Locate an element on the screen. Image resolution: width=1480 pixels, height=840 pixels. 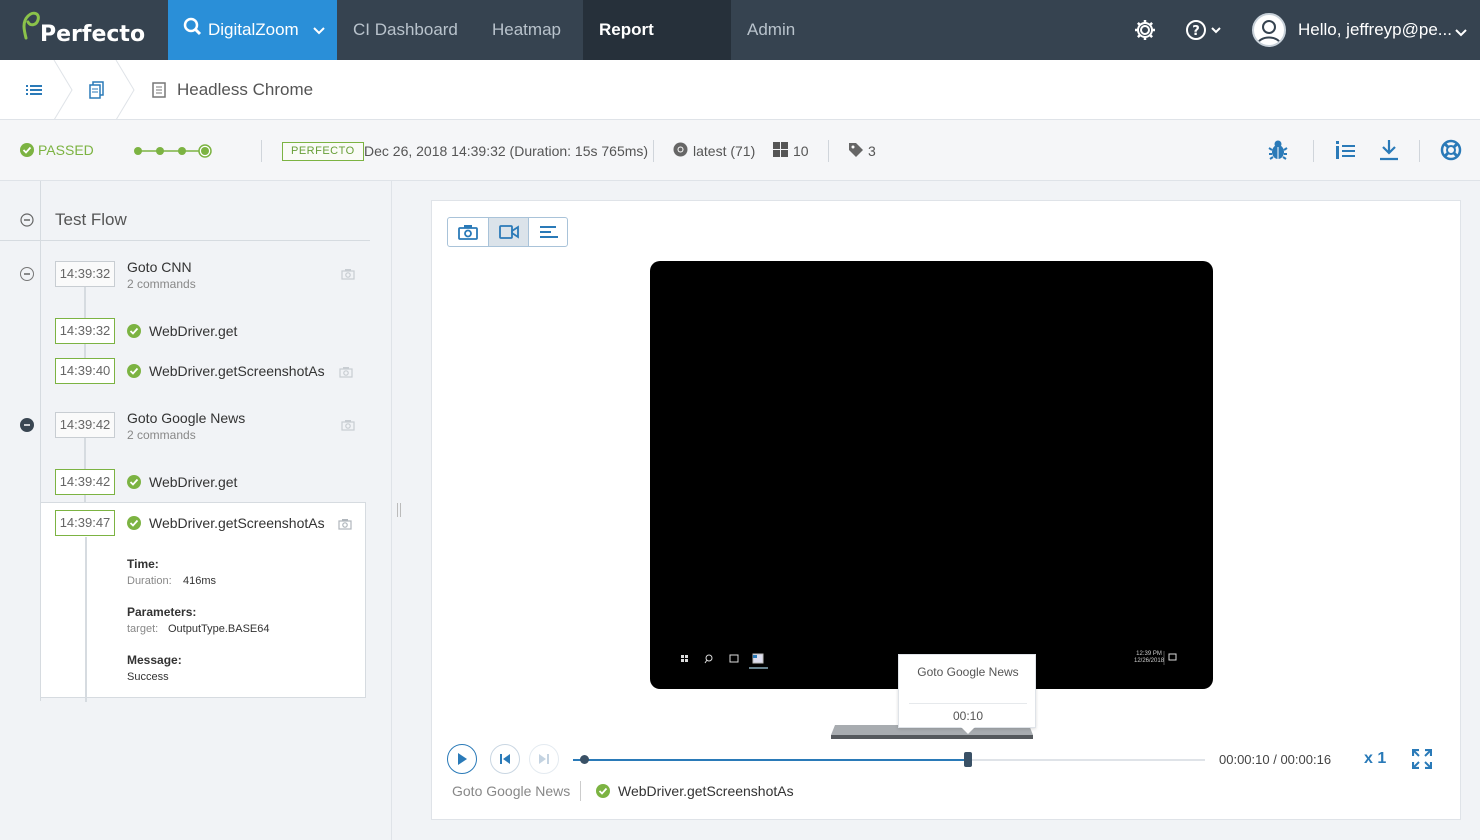
duration-value: 416ms is located at coordinates (200, 581).